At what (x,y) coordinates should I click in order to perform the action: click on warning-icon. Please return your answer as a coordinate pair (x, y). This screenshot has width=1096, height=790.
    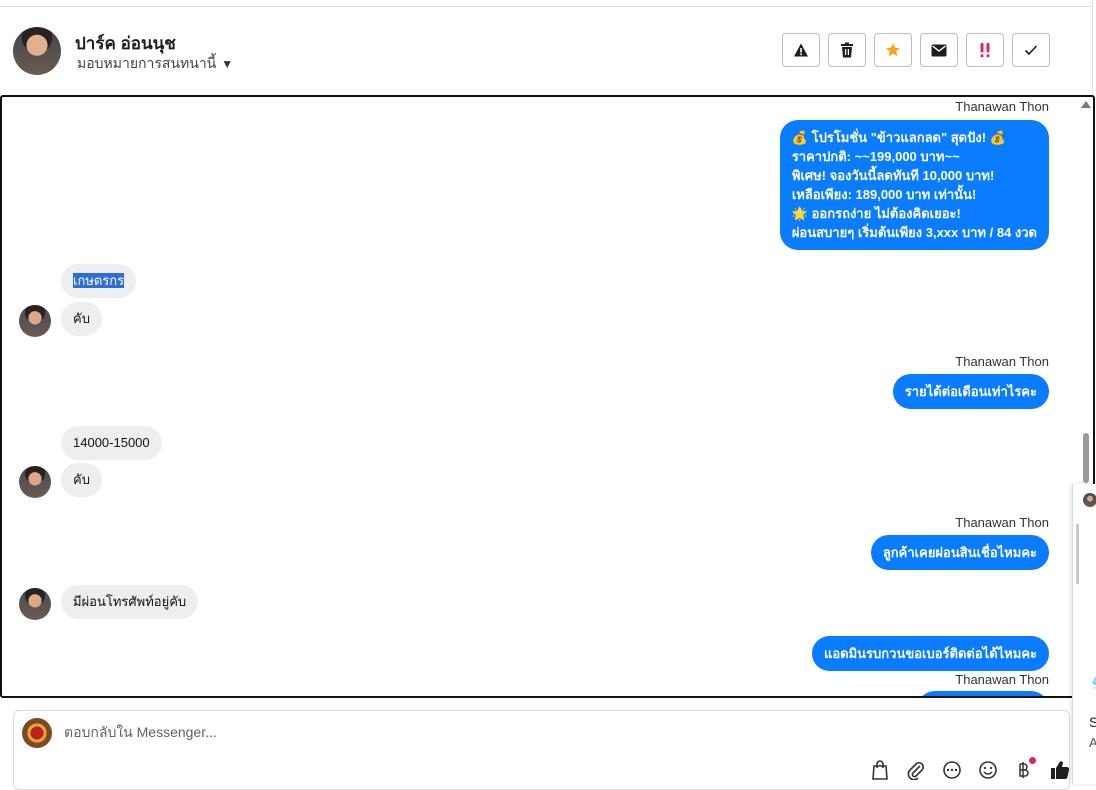
    Looking at the image, I should click on (801, 50).